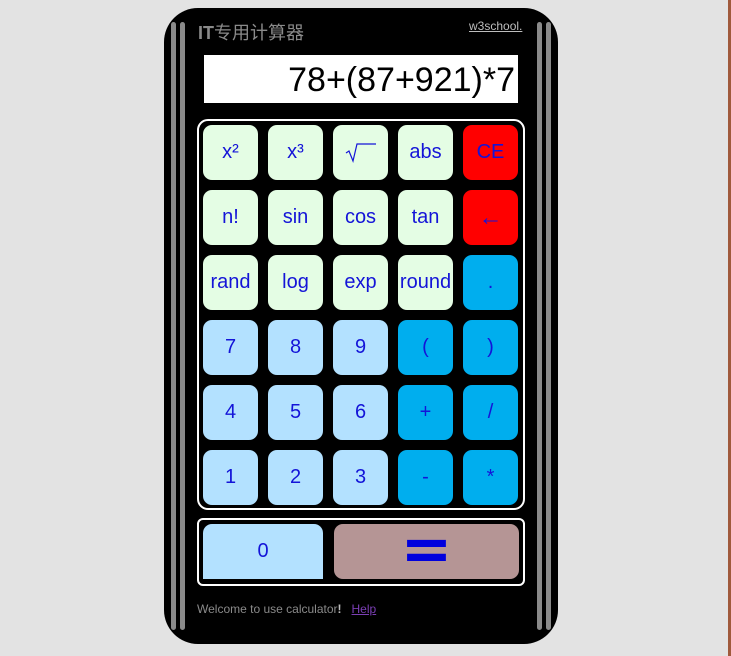  What do you see at coordinates (295, 282) in the screenshot?
I see `log-button: log` at bounding box center [295, 282].